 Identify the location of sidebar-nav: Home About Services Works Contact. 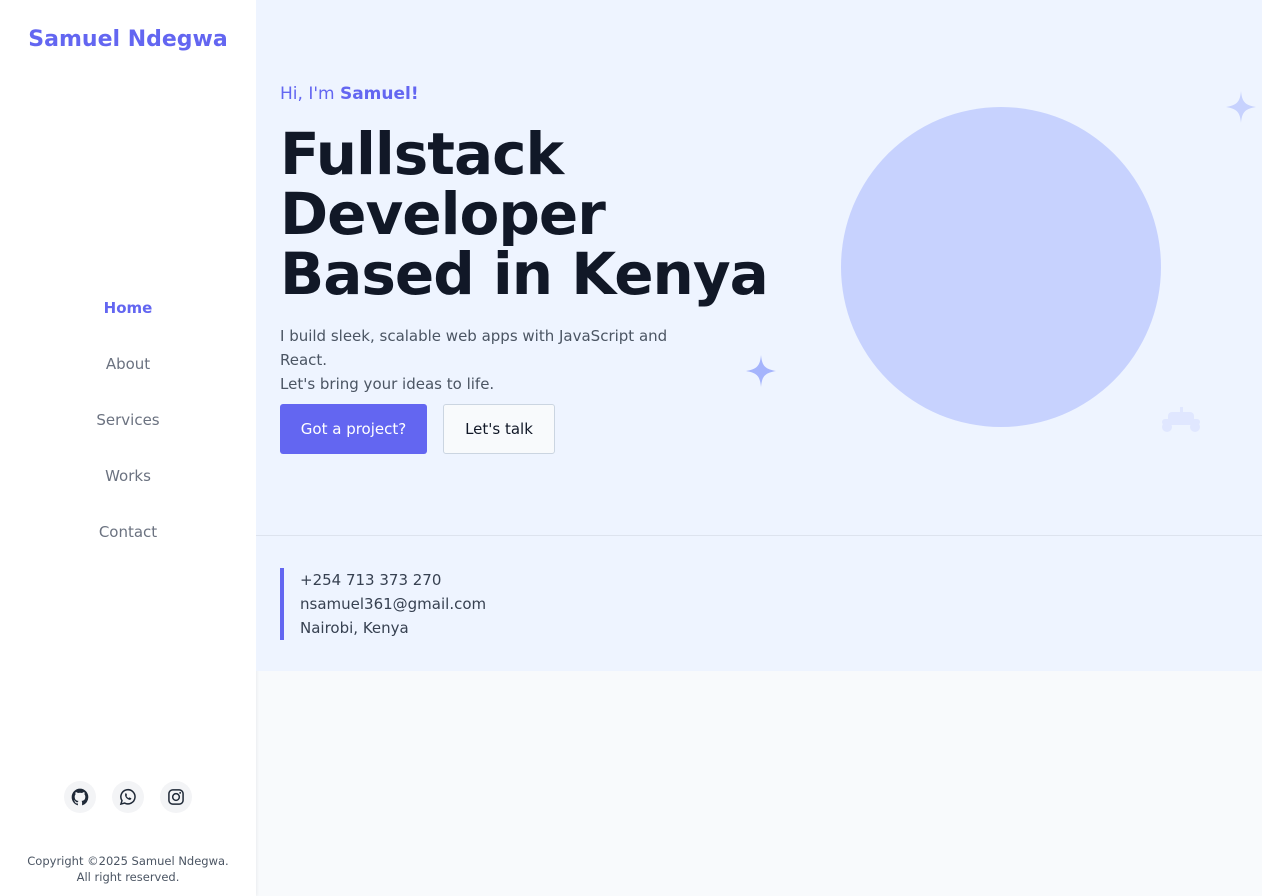
(128, 434).